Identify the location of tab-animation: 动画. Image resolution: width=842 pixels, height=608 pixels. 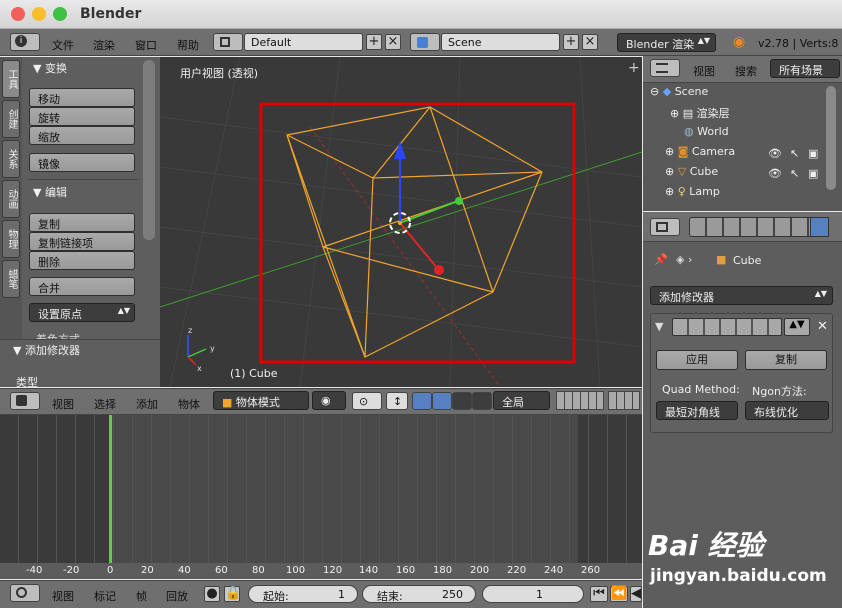
(11, 199).